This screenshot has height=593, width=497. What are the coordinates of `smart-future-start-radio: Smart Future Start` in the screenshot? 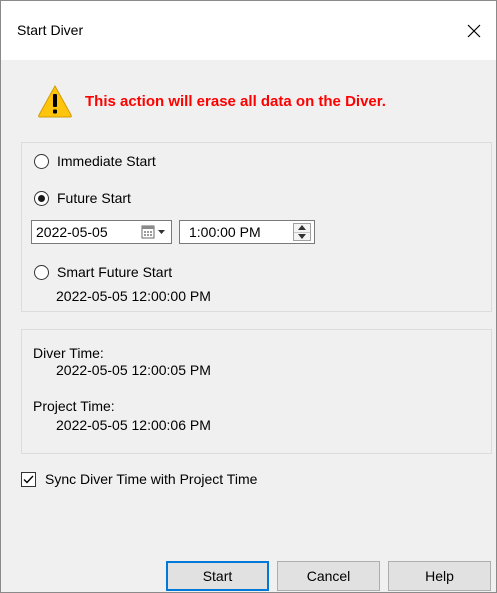 It's located at (103, 272).